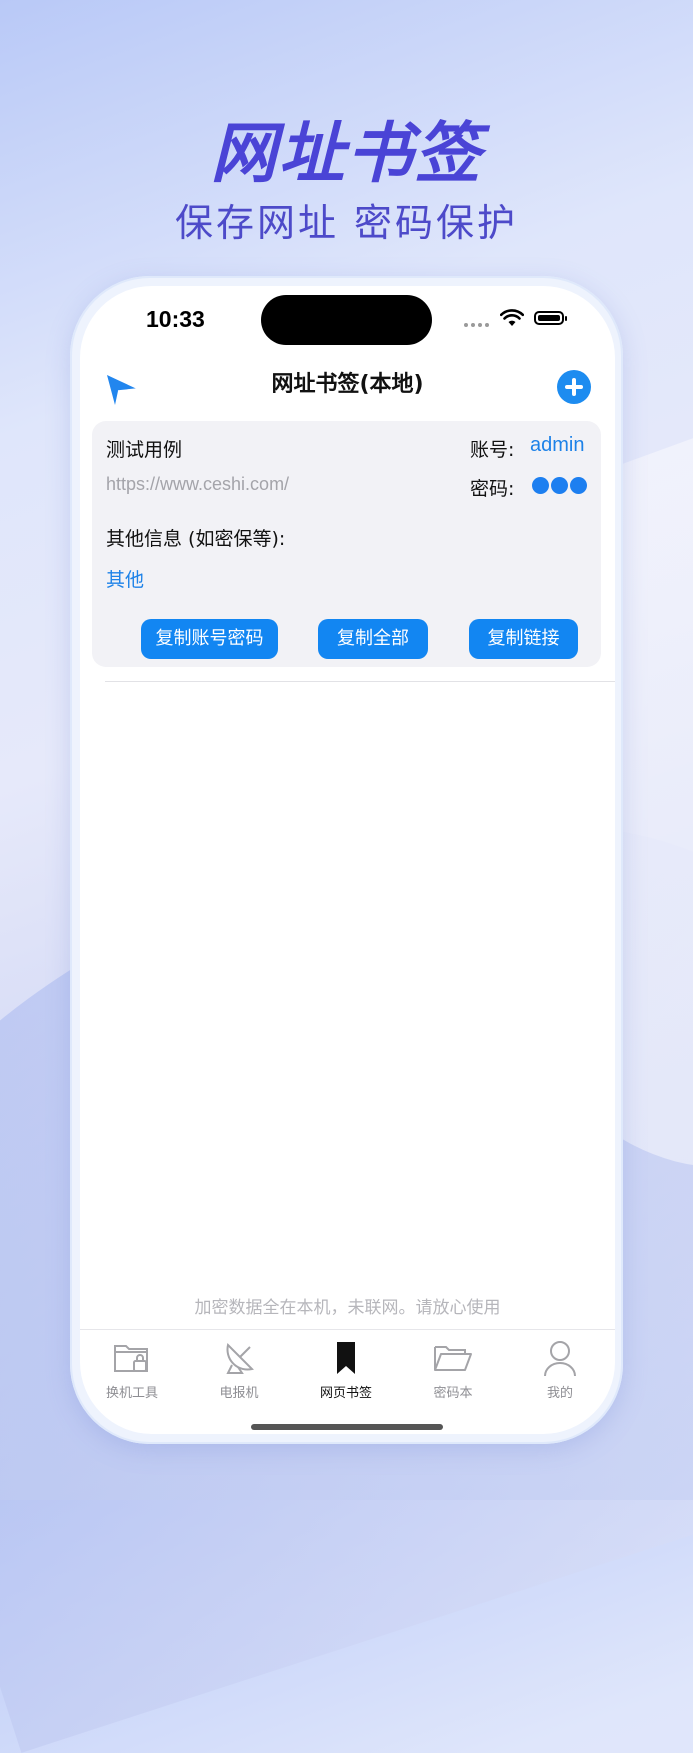 Image resolution: width=693 pixels, height=1753 pixels. Describe the element at coordinates (346, 223) in the screenshot. I see `promo-subtitle: 保存网址 密码保护` at that location.